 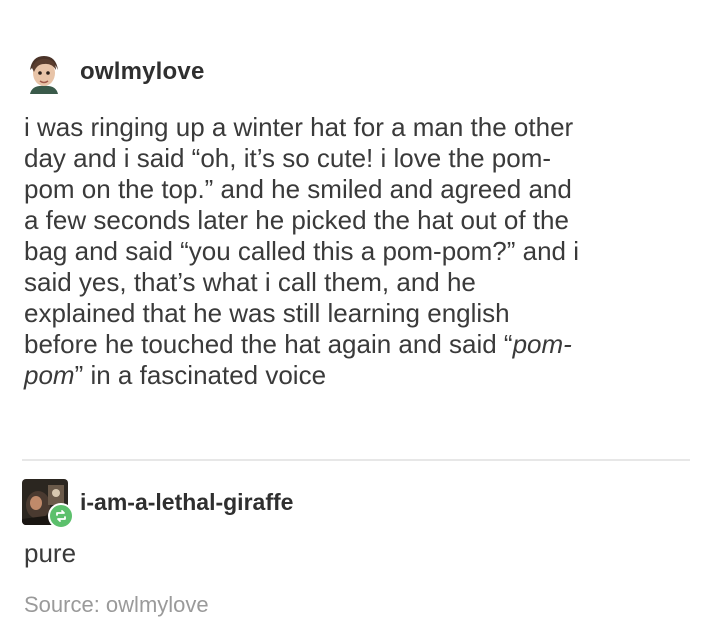 What do you see at coordinates (542, 344) in the screenshot?
I see `italic-text: pom-` at bounding box center [542, 344].